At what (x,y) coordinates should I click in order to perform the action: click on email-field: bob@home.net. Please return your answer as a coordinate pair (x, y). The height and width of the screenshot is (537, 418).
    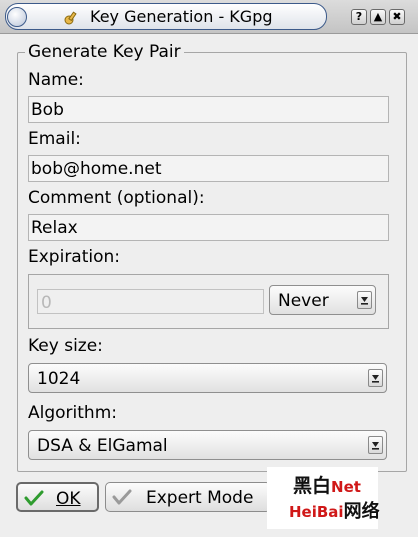
    Looking at the image, I should click on (208, 168).